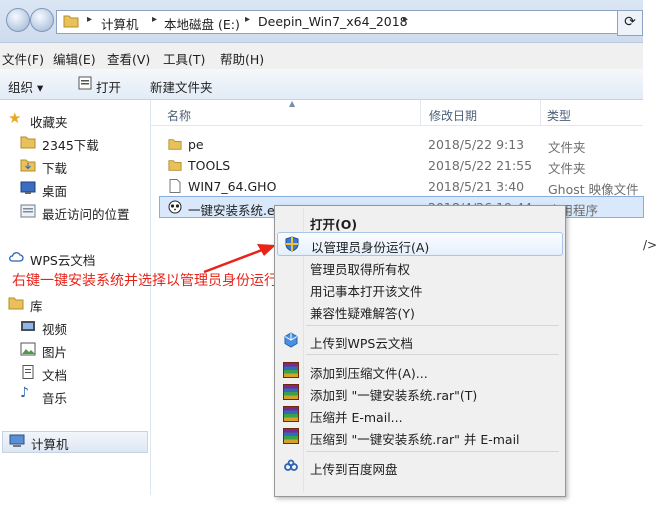 The height and width of the screenshot is (505, 668). Describe the element at coordinates (17, 440) in the screenshot. I see `computer-icon` at that location.